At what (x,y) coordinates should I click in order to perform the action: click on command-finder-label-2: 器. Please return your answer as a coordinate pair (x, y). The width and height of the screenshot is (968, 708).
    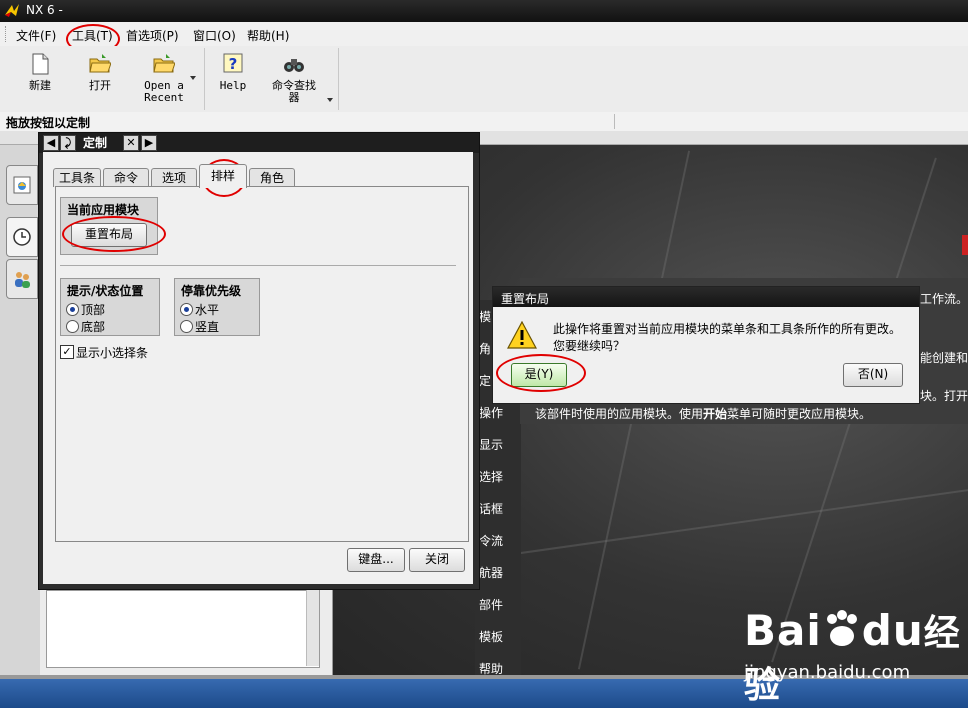
    Looking at the image, I should click on (294, 97).